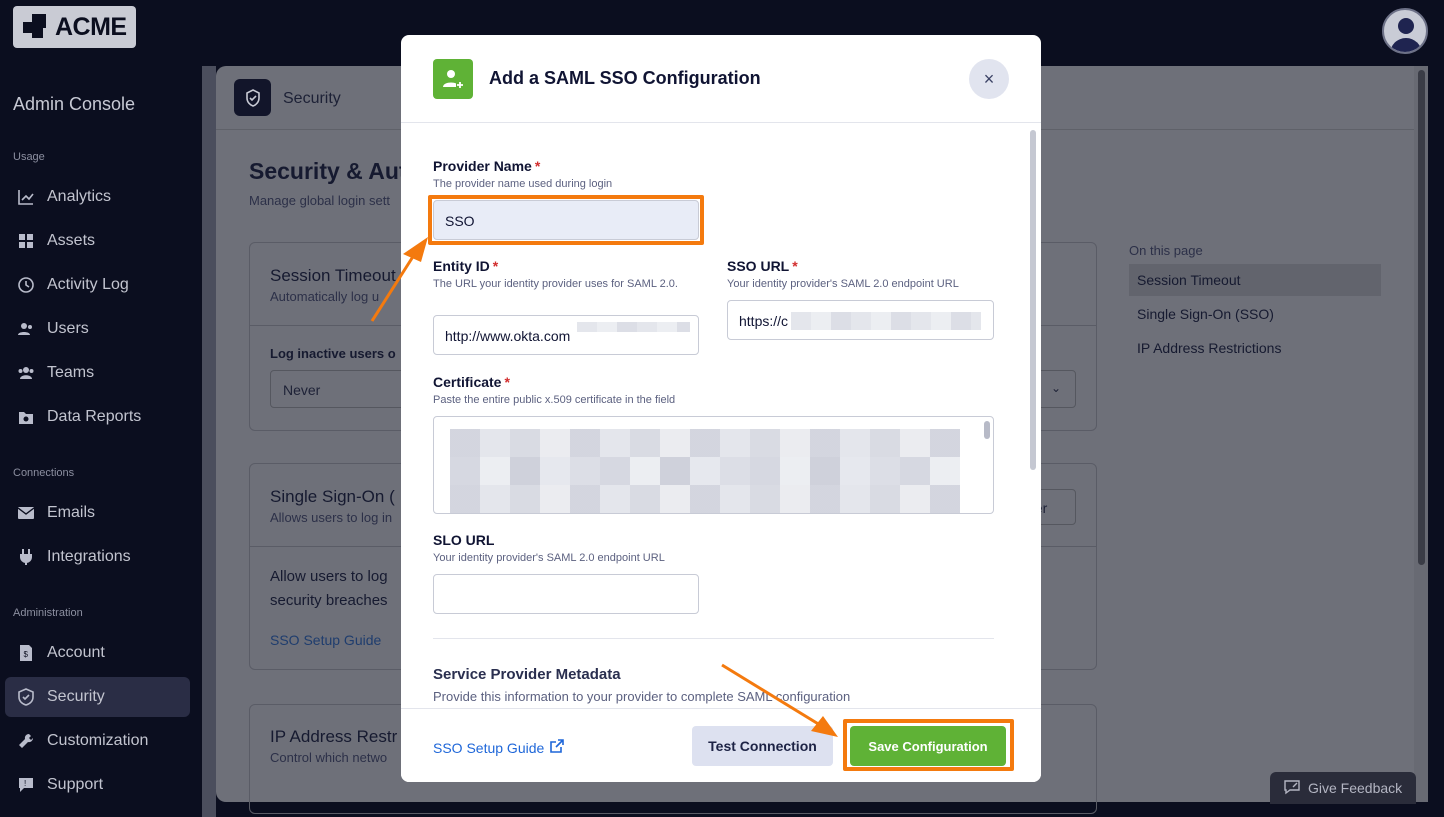  What do you see at coordinates (566, 220) in the screenshot?
I see `provider-name-input: SSO` at bounding box center [566, 220].